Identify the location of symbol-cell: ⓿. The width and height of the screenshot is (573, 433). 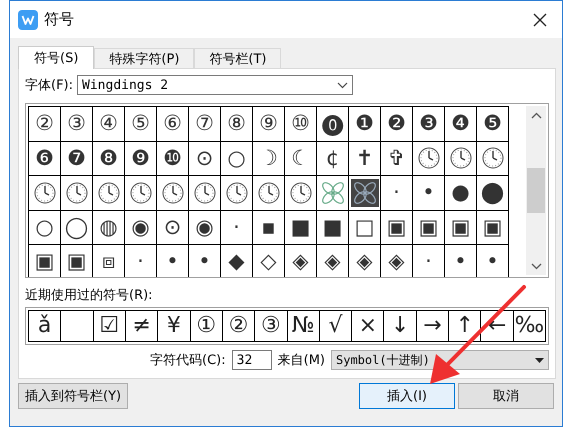
(332, 123).